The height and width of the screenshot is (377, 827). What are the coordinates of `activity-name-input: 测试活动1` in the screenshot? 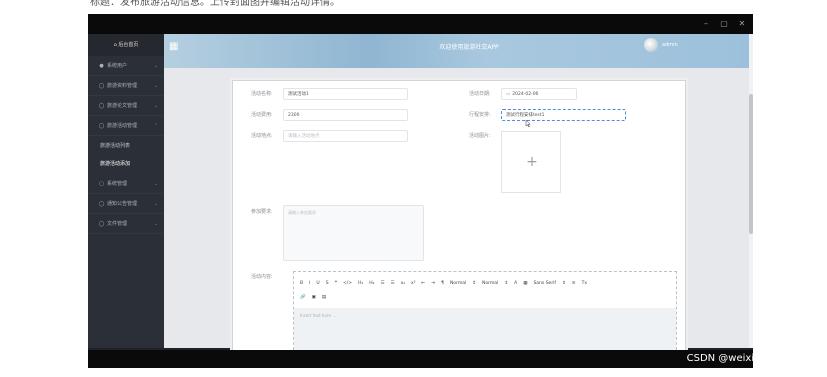 It's located at (345, 94).